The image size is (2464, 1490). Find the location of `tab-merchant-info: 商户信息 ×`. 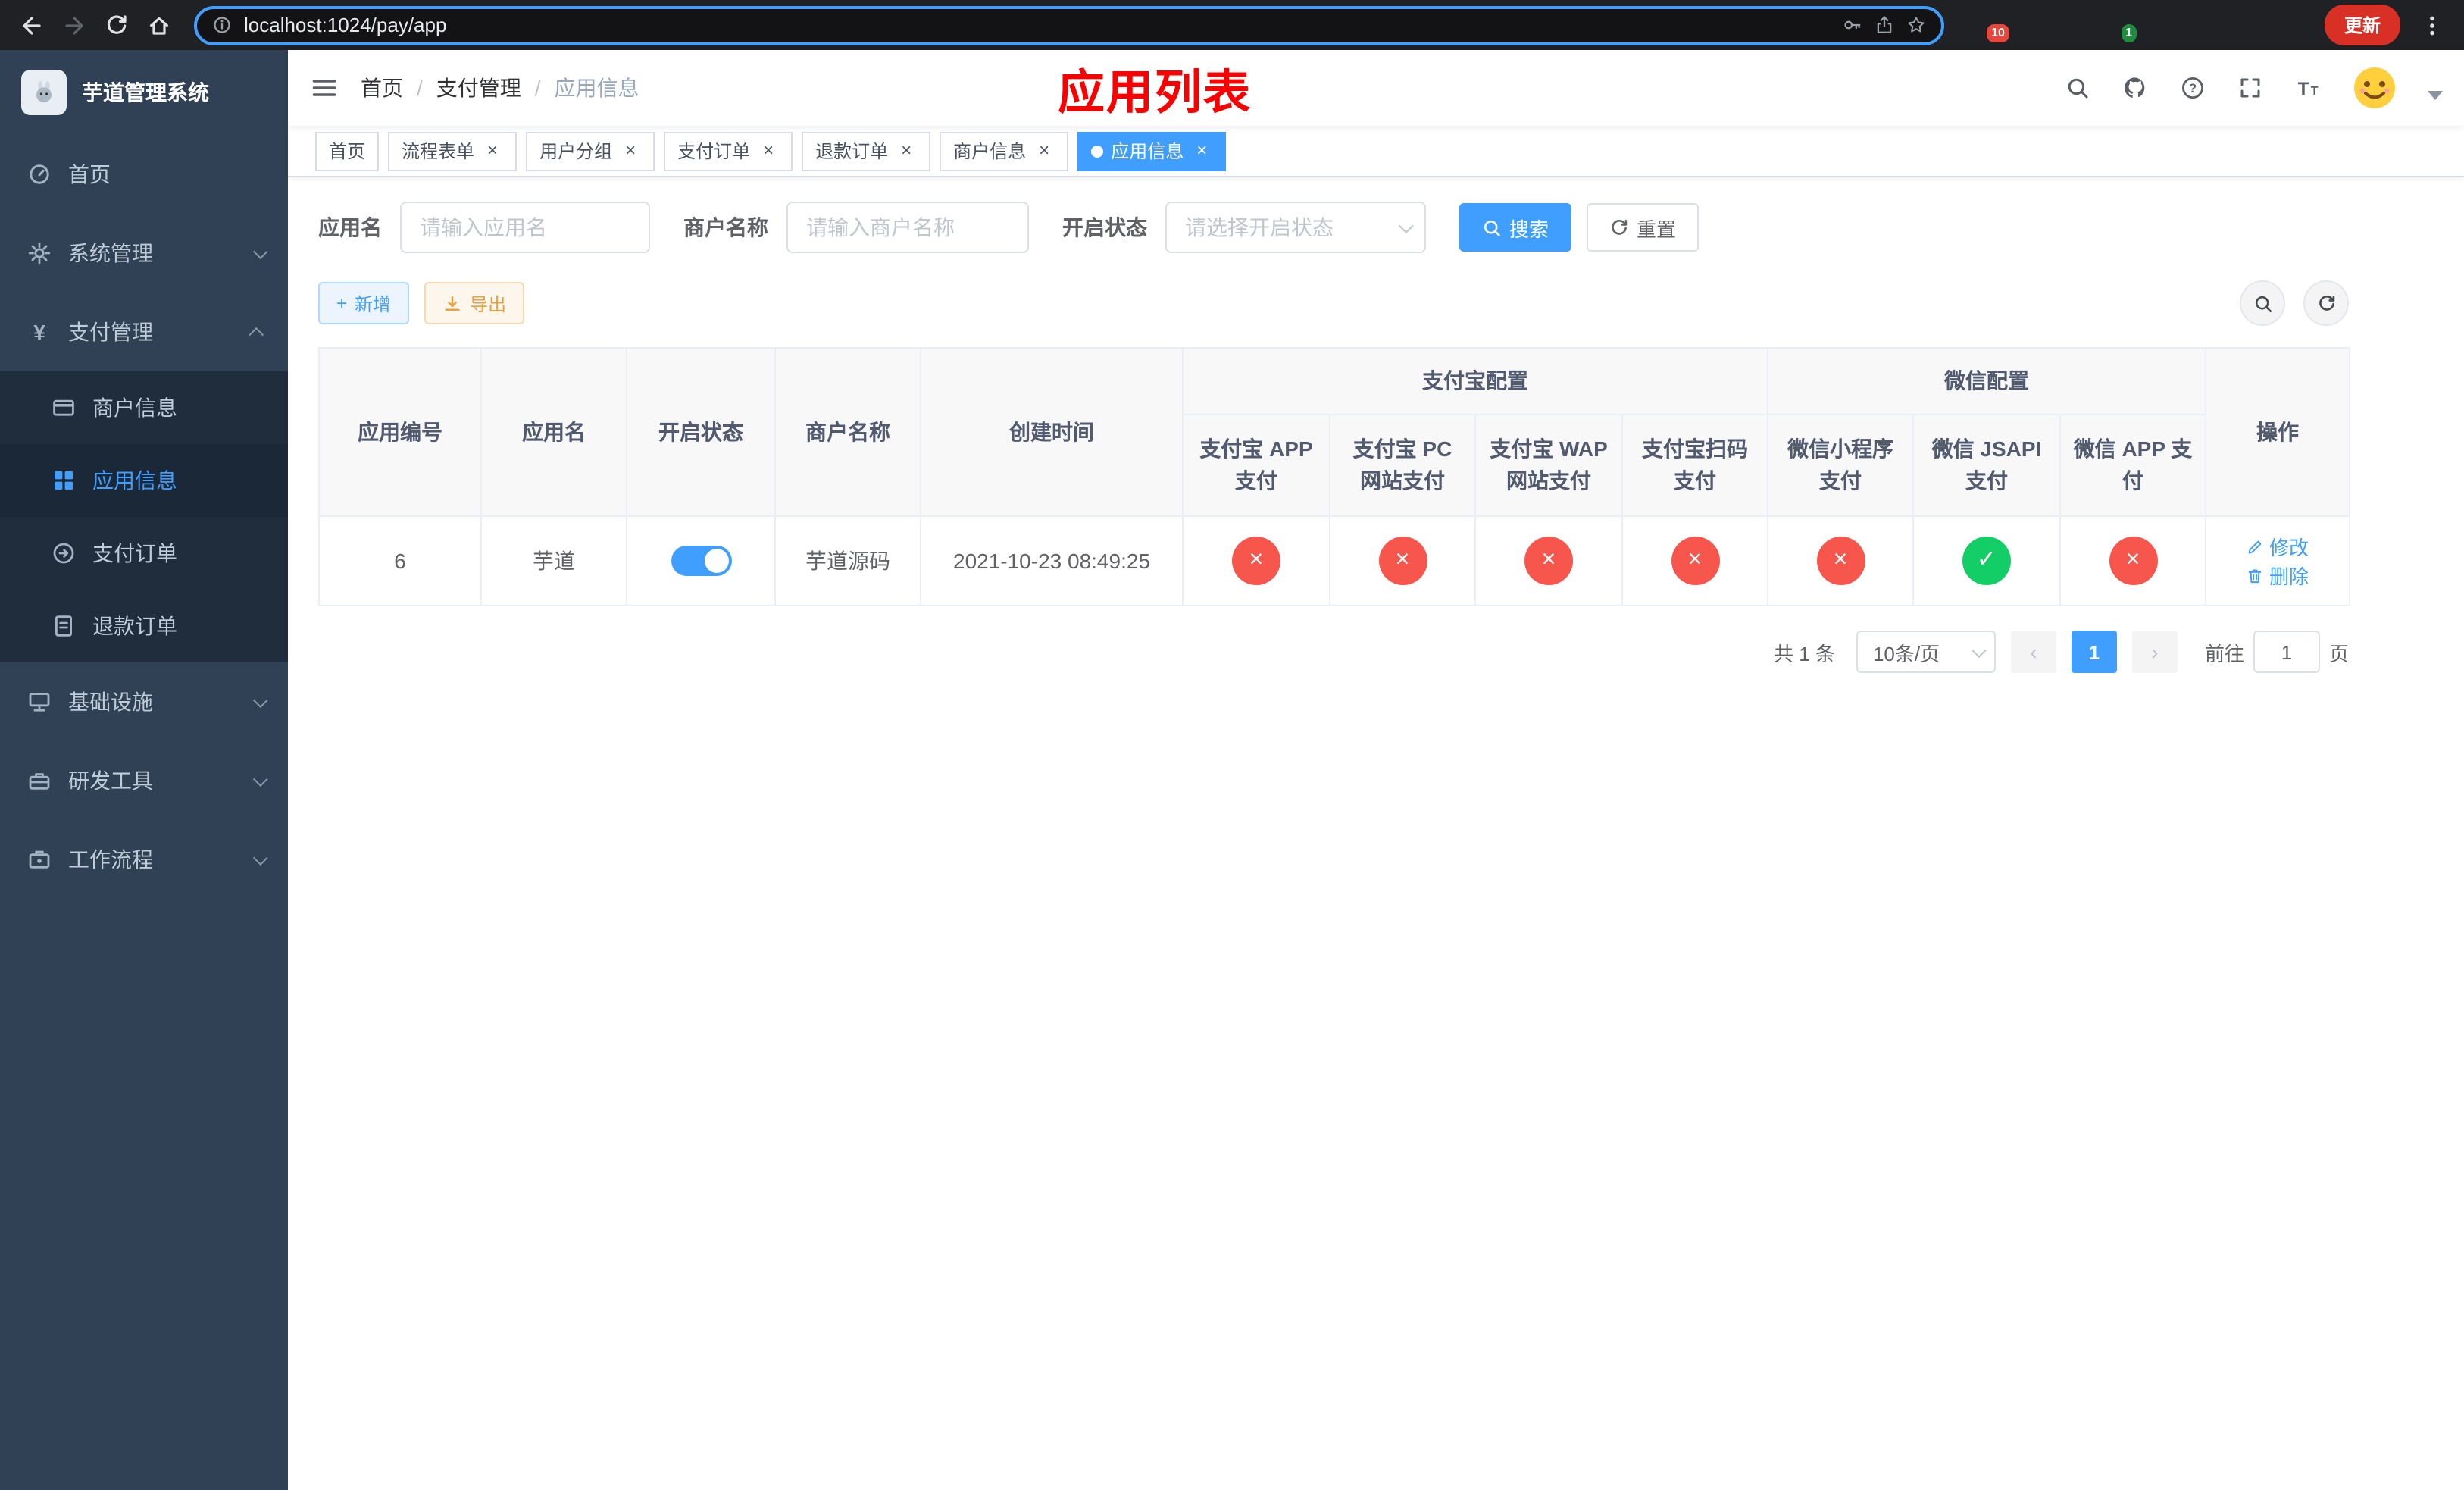

tab-merchant-info: 商户信息 × is located at coordinates (1004, 151).